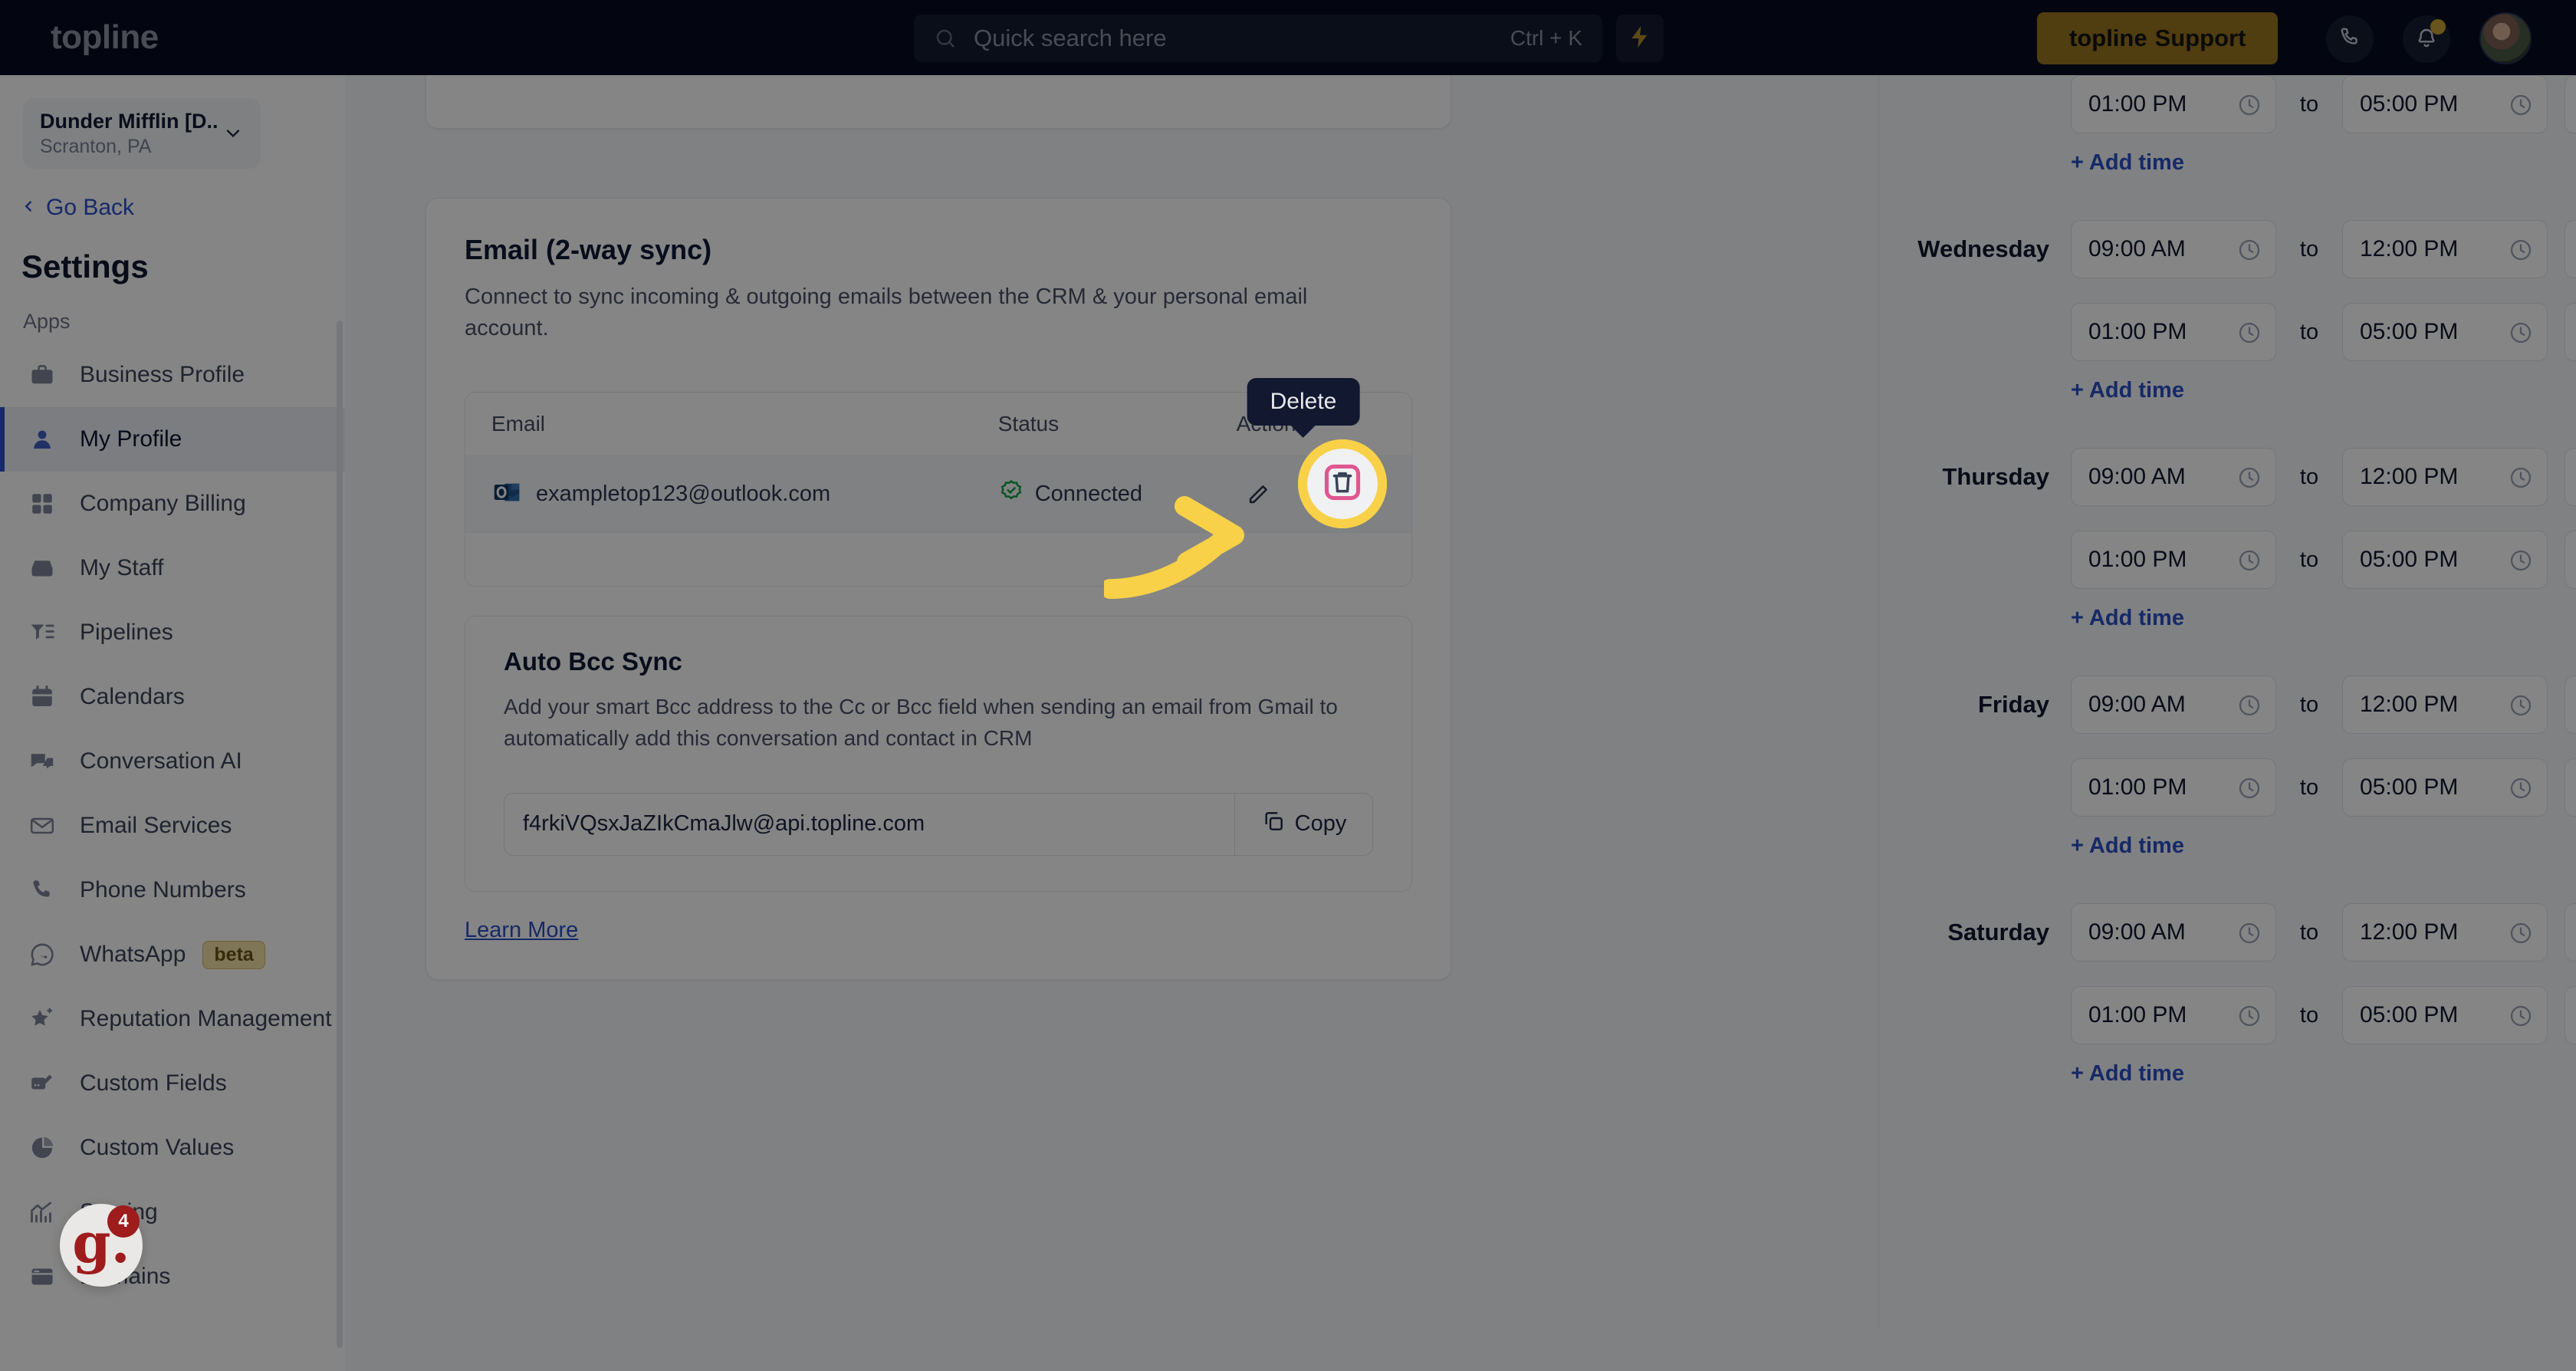 The width and height of the screenshot is (2576, 1371). What do you see at coordinates (2410, 249) in the screenshot?
I see `end-time-value: 12:00 PM` at bounding box center [2410, 249].